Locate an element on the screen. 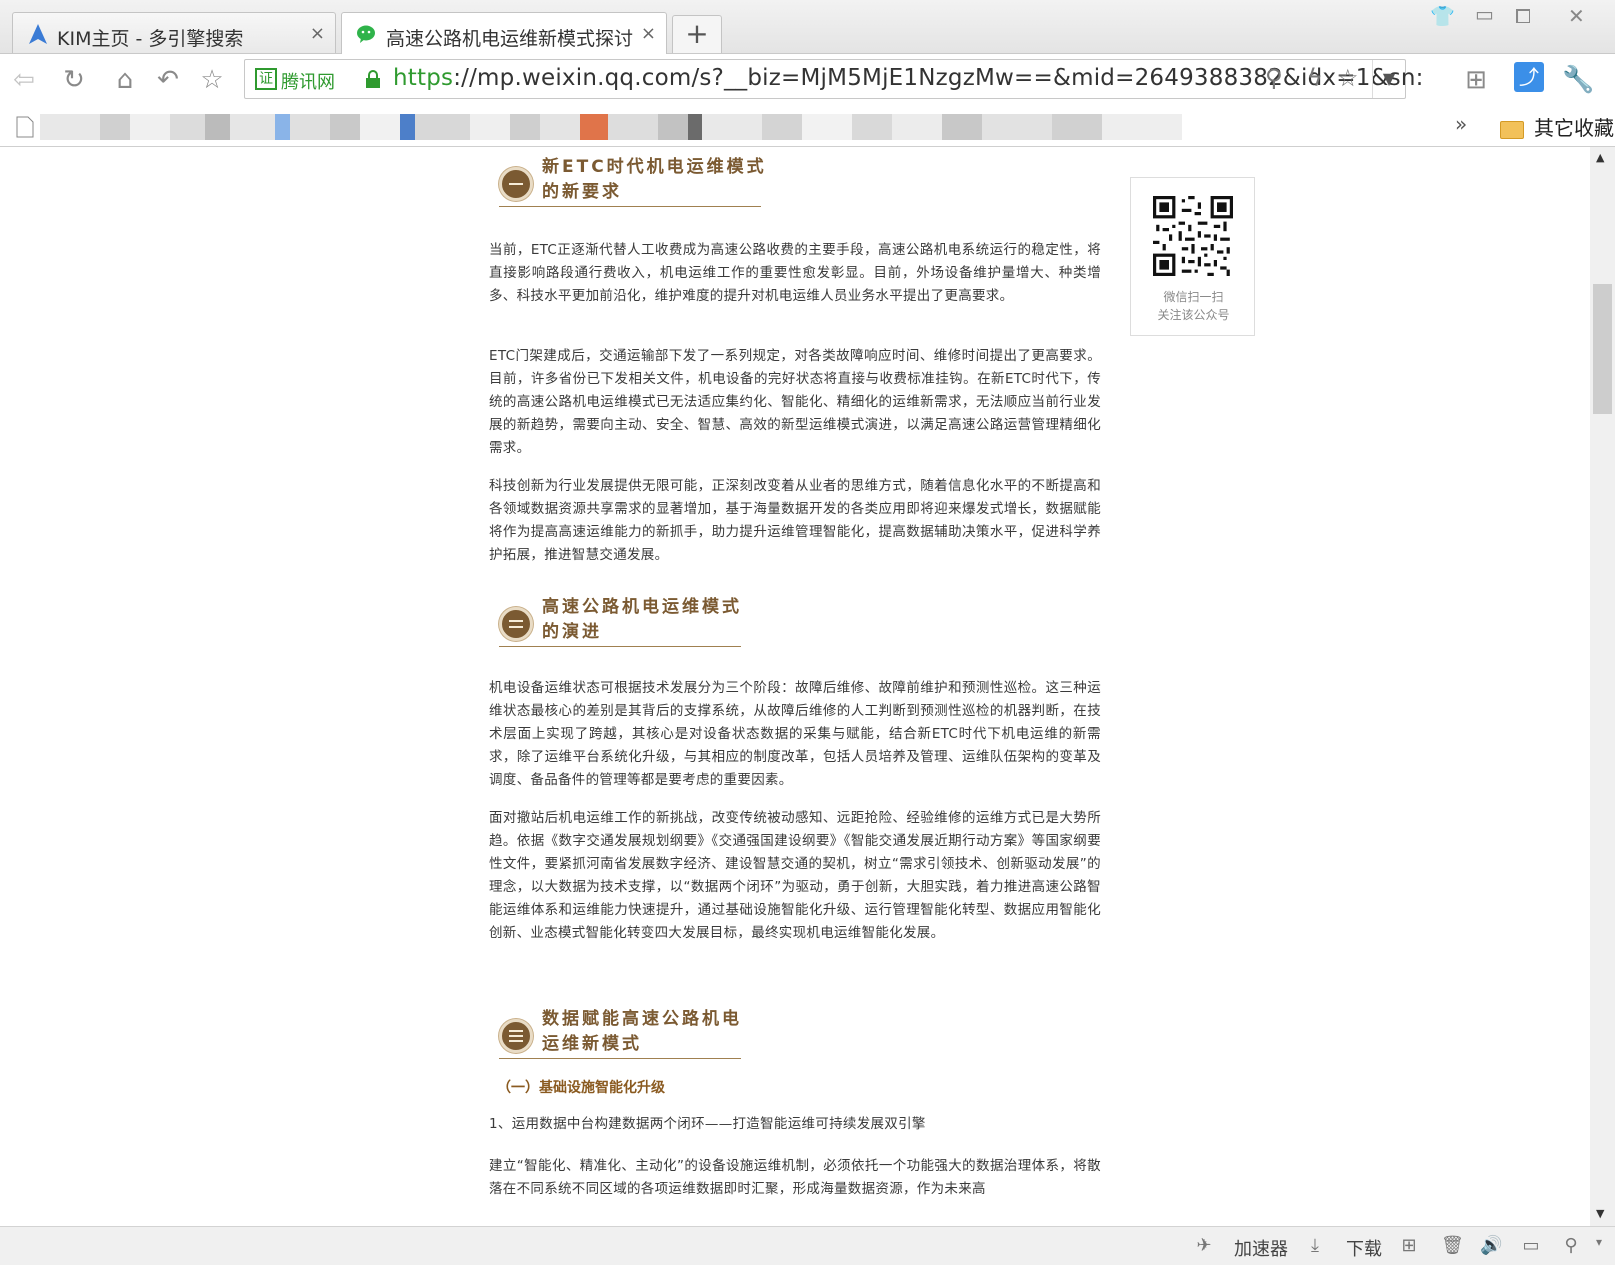 The height and width of the screenshot is (1265, 1615). qr-code-icon is located at coordinates (1193, 236).